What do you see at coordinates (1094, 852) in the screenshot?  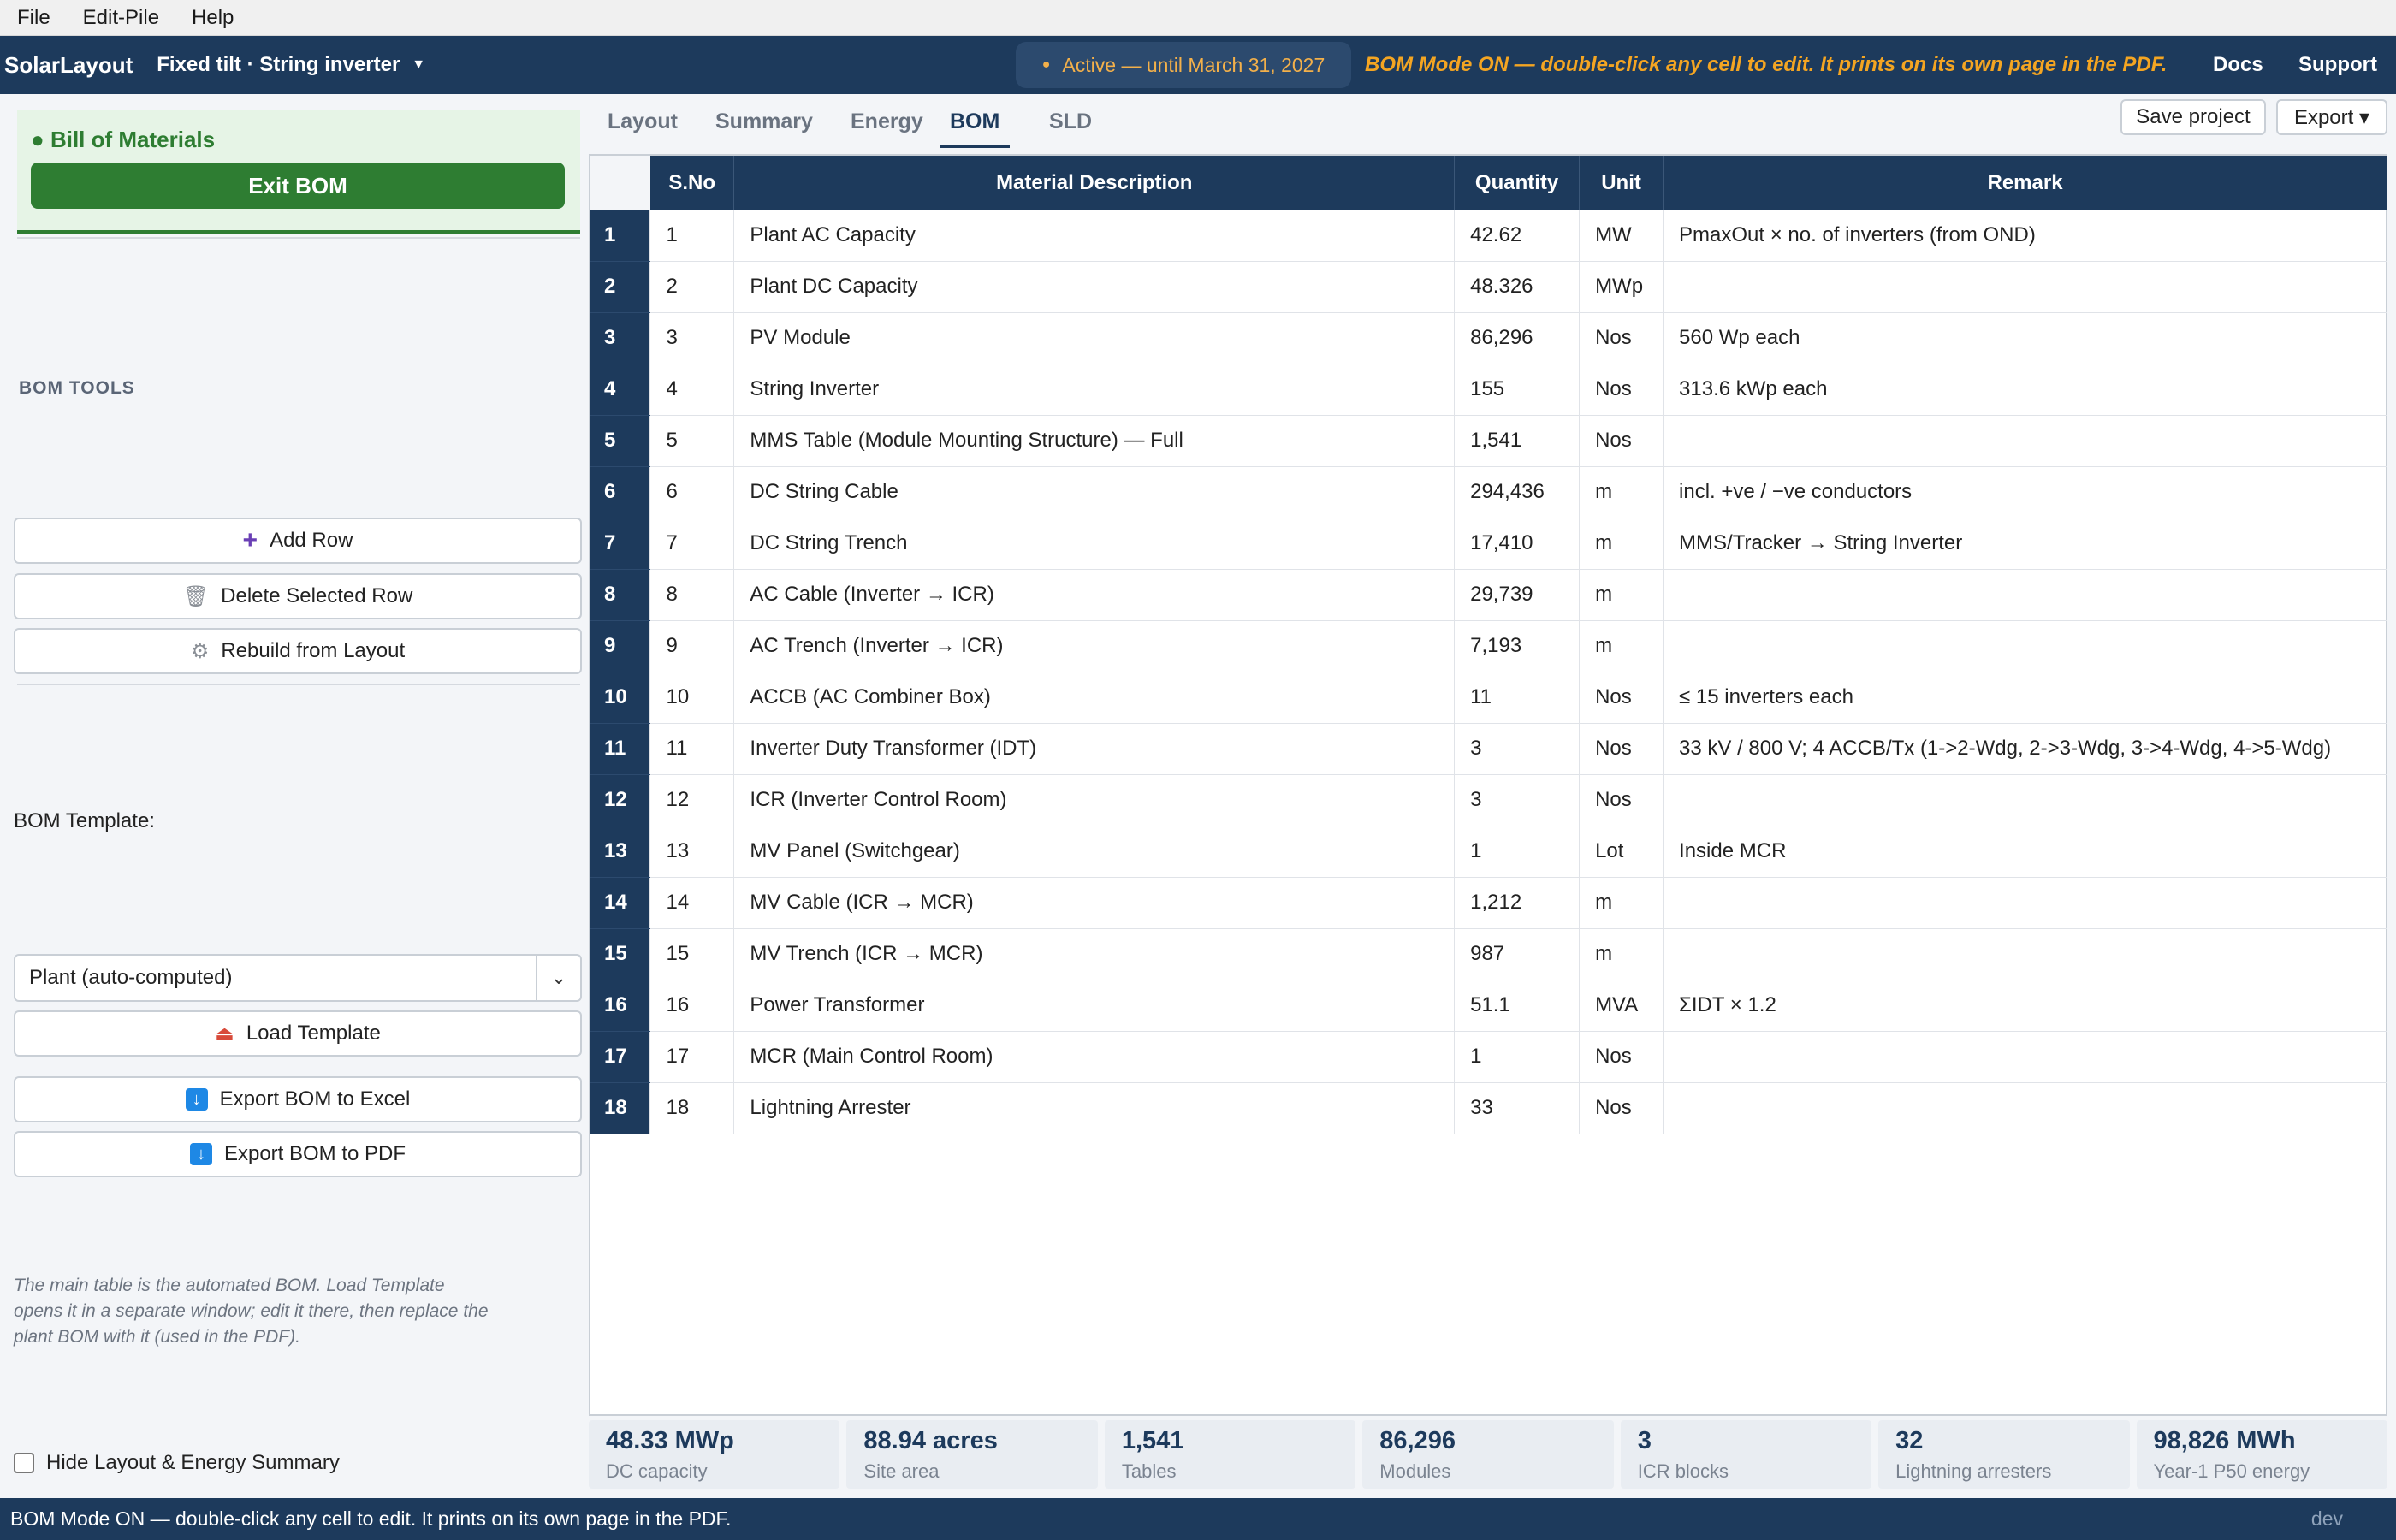 I see `description-cell: MV Panel (Switchgear)` at bounding box center [1094, 852].